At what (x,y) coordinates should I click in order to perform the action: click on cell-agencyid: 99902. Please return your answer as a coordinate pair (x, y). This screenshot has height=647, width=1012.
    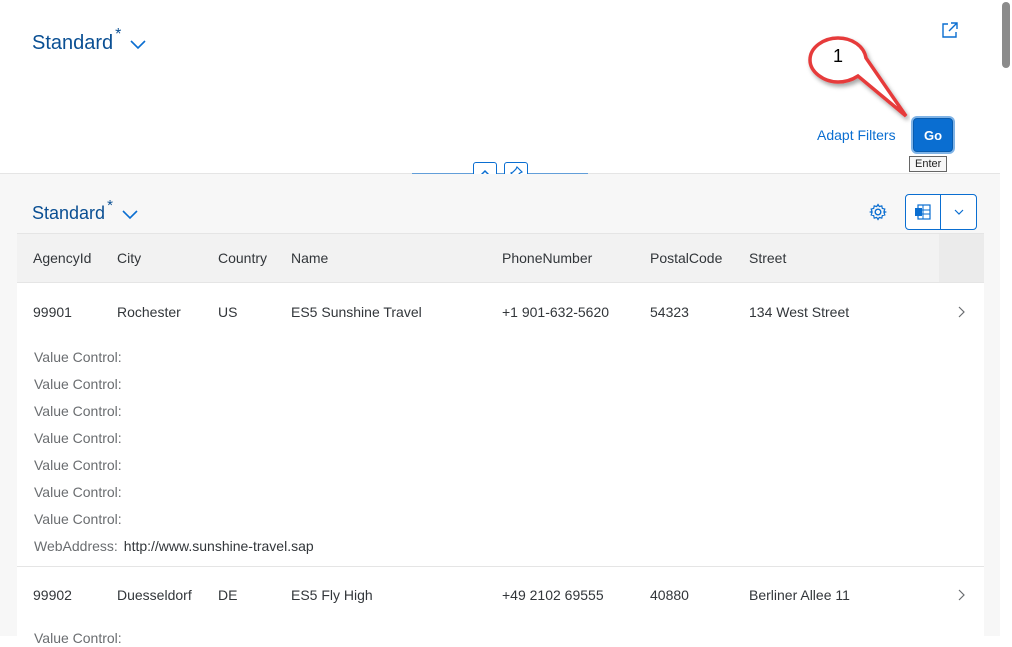
    Looking at the image, I should click on (52, 595).